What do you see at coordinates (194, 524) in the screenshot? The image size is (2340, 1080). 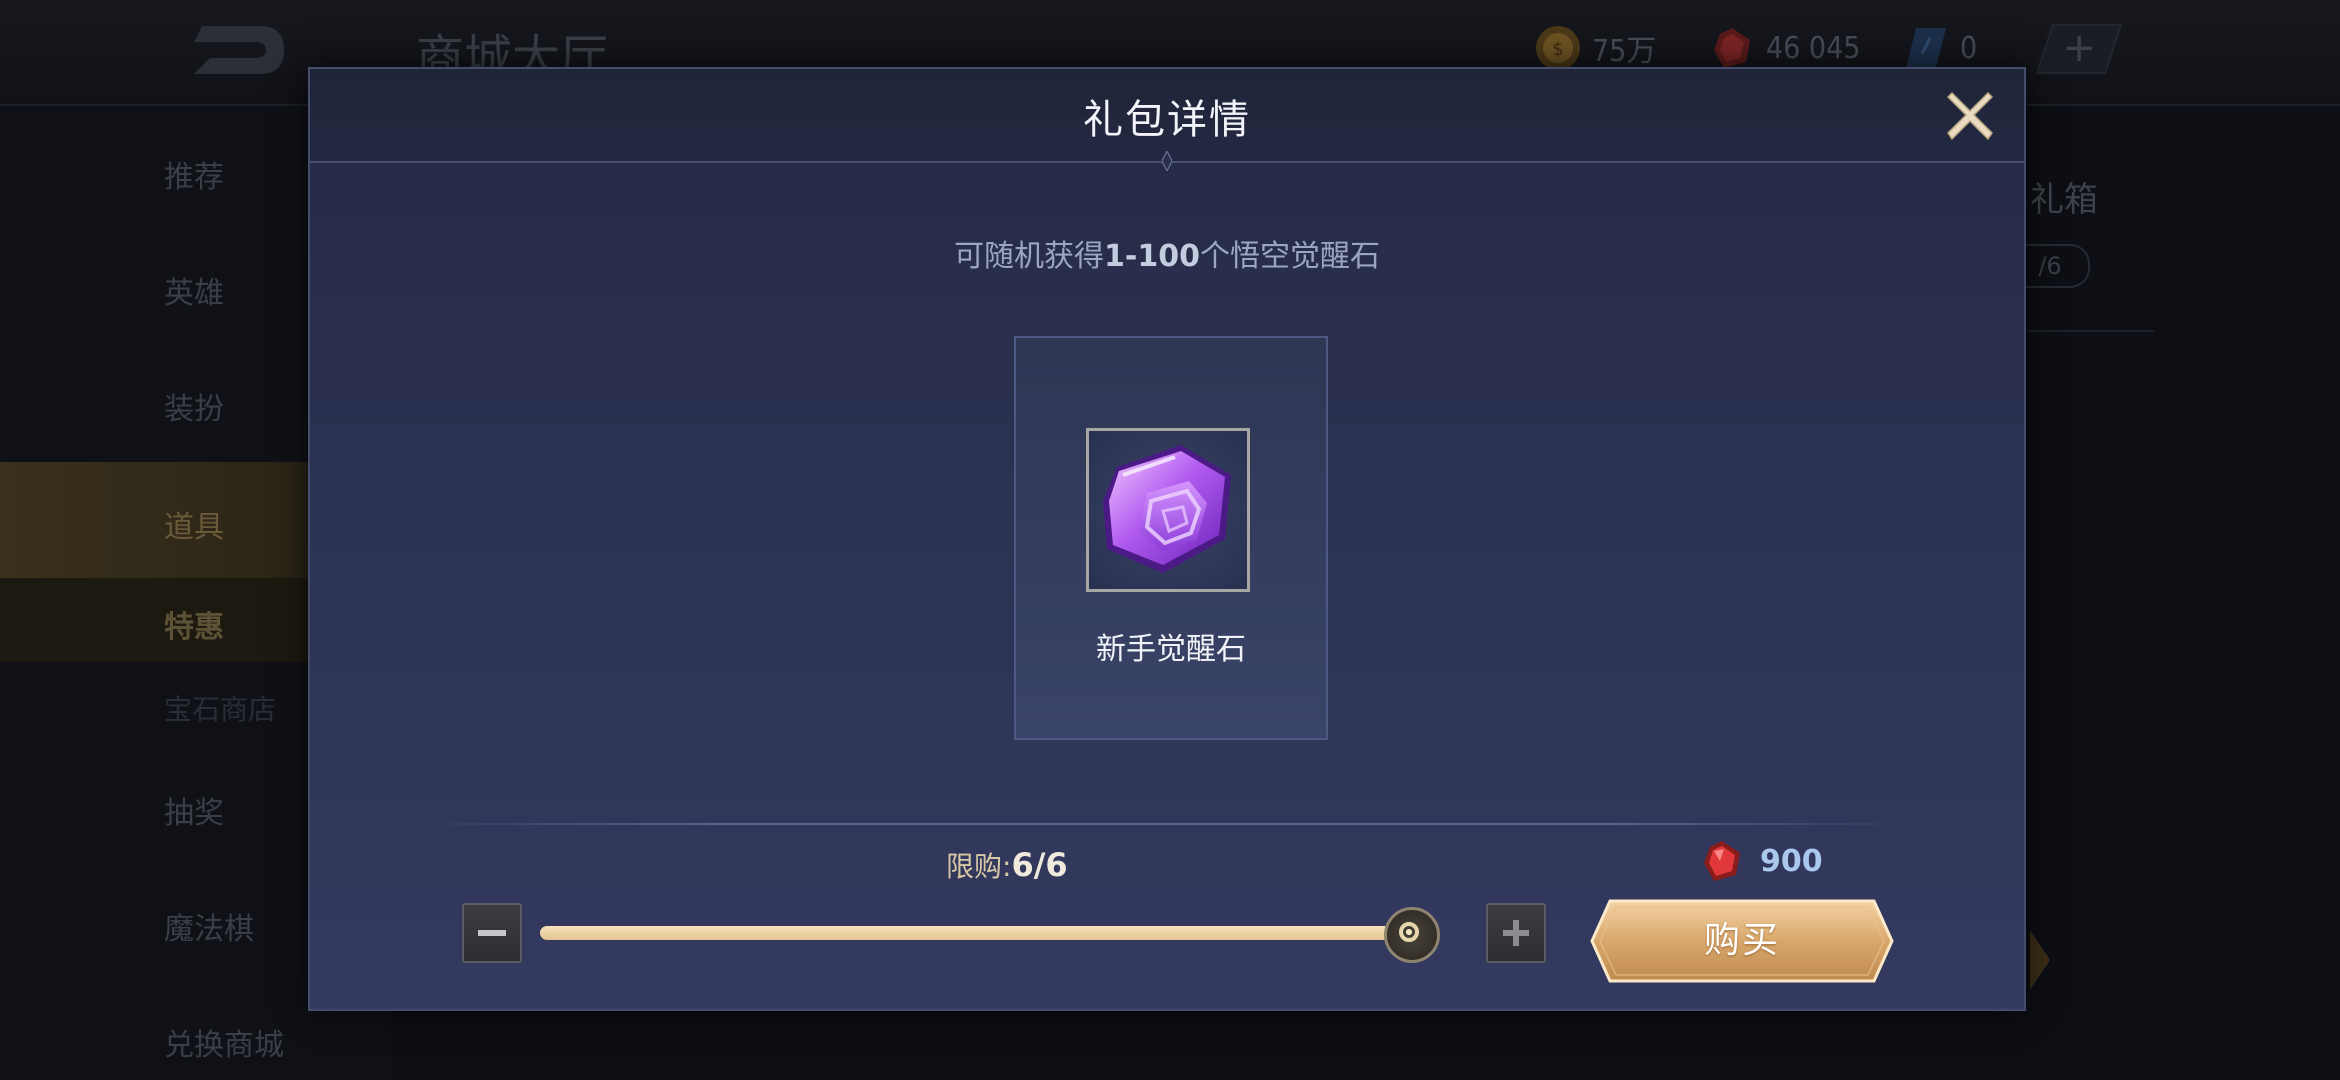 I see `sidebar-item-items: 道具` at bounding box center [194, 524].